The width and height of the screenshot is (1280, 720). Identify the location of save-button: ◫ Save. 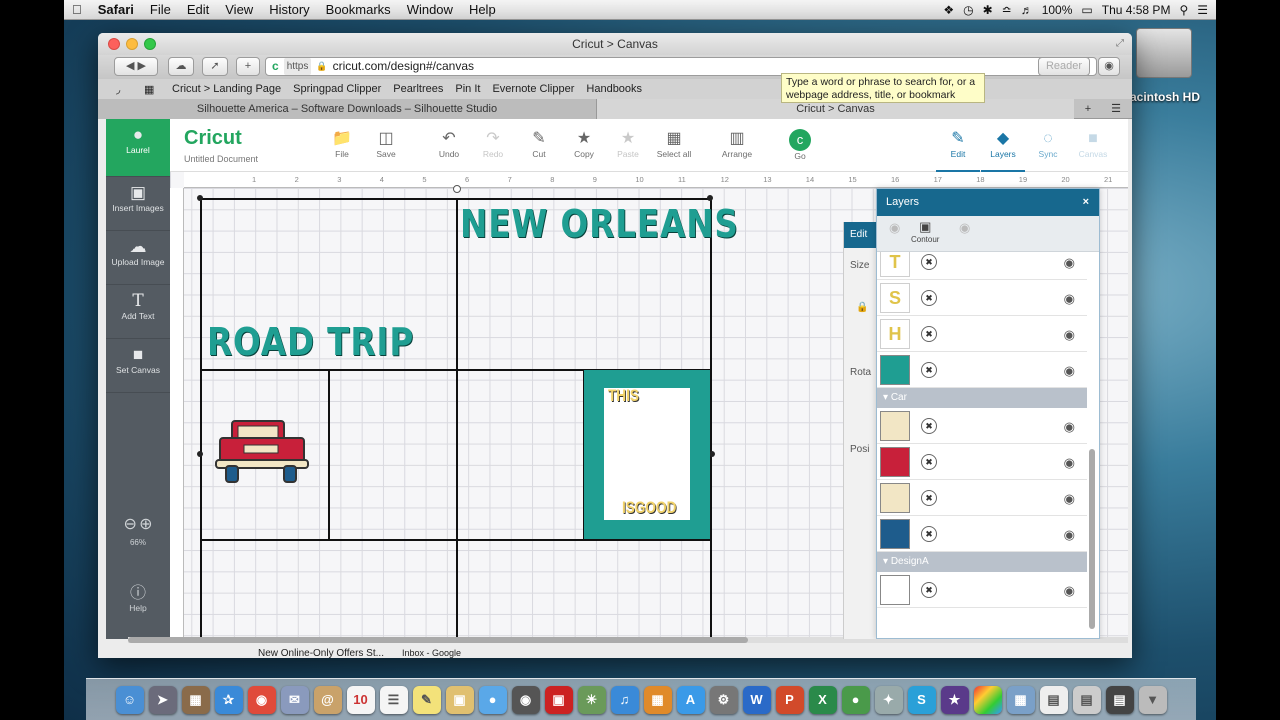
(386, 144).